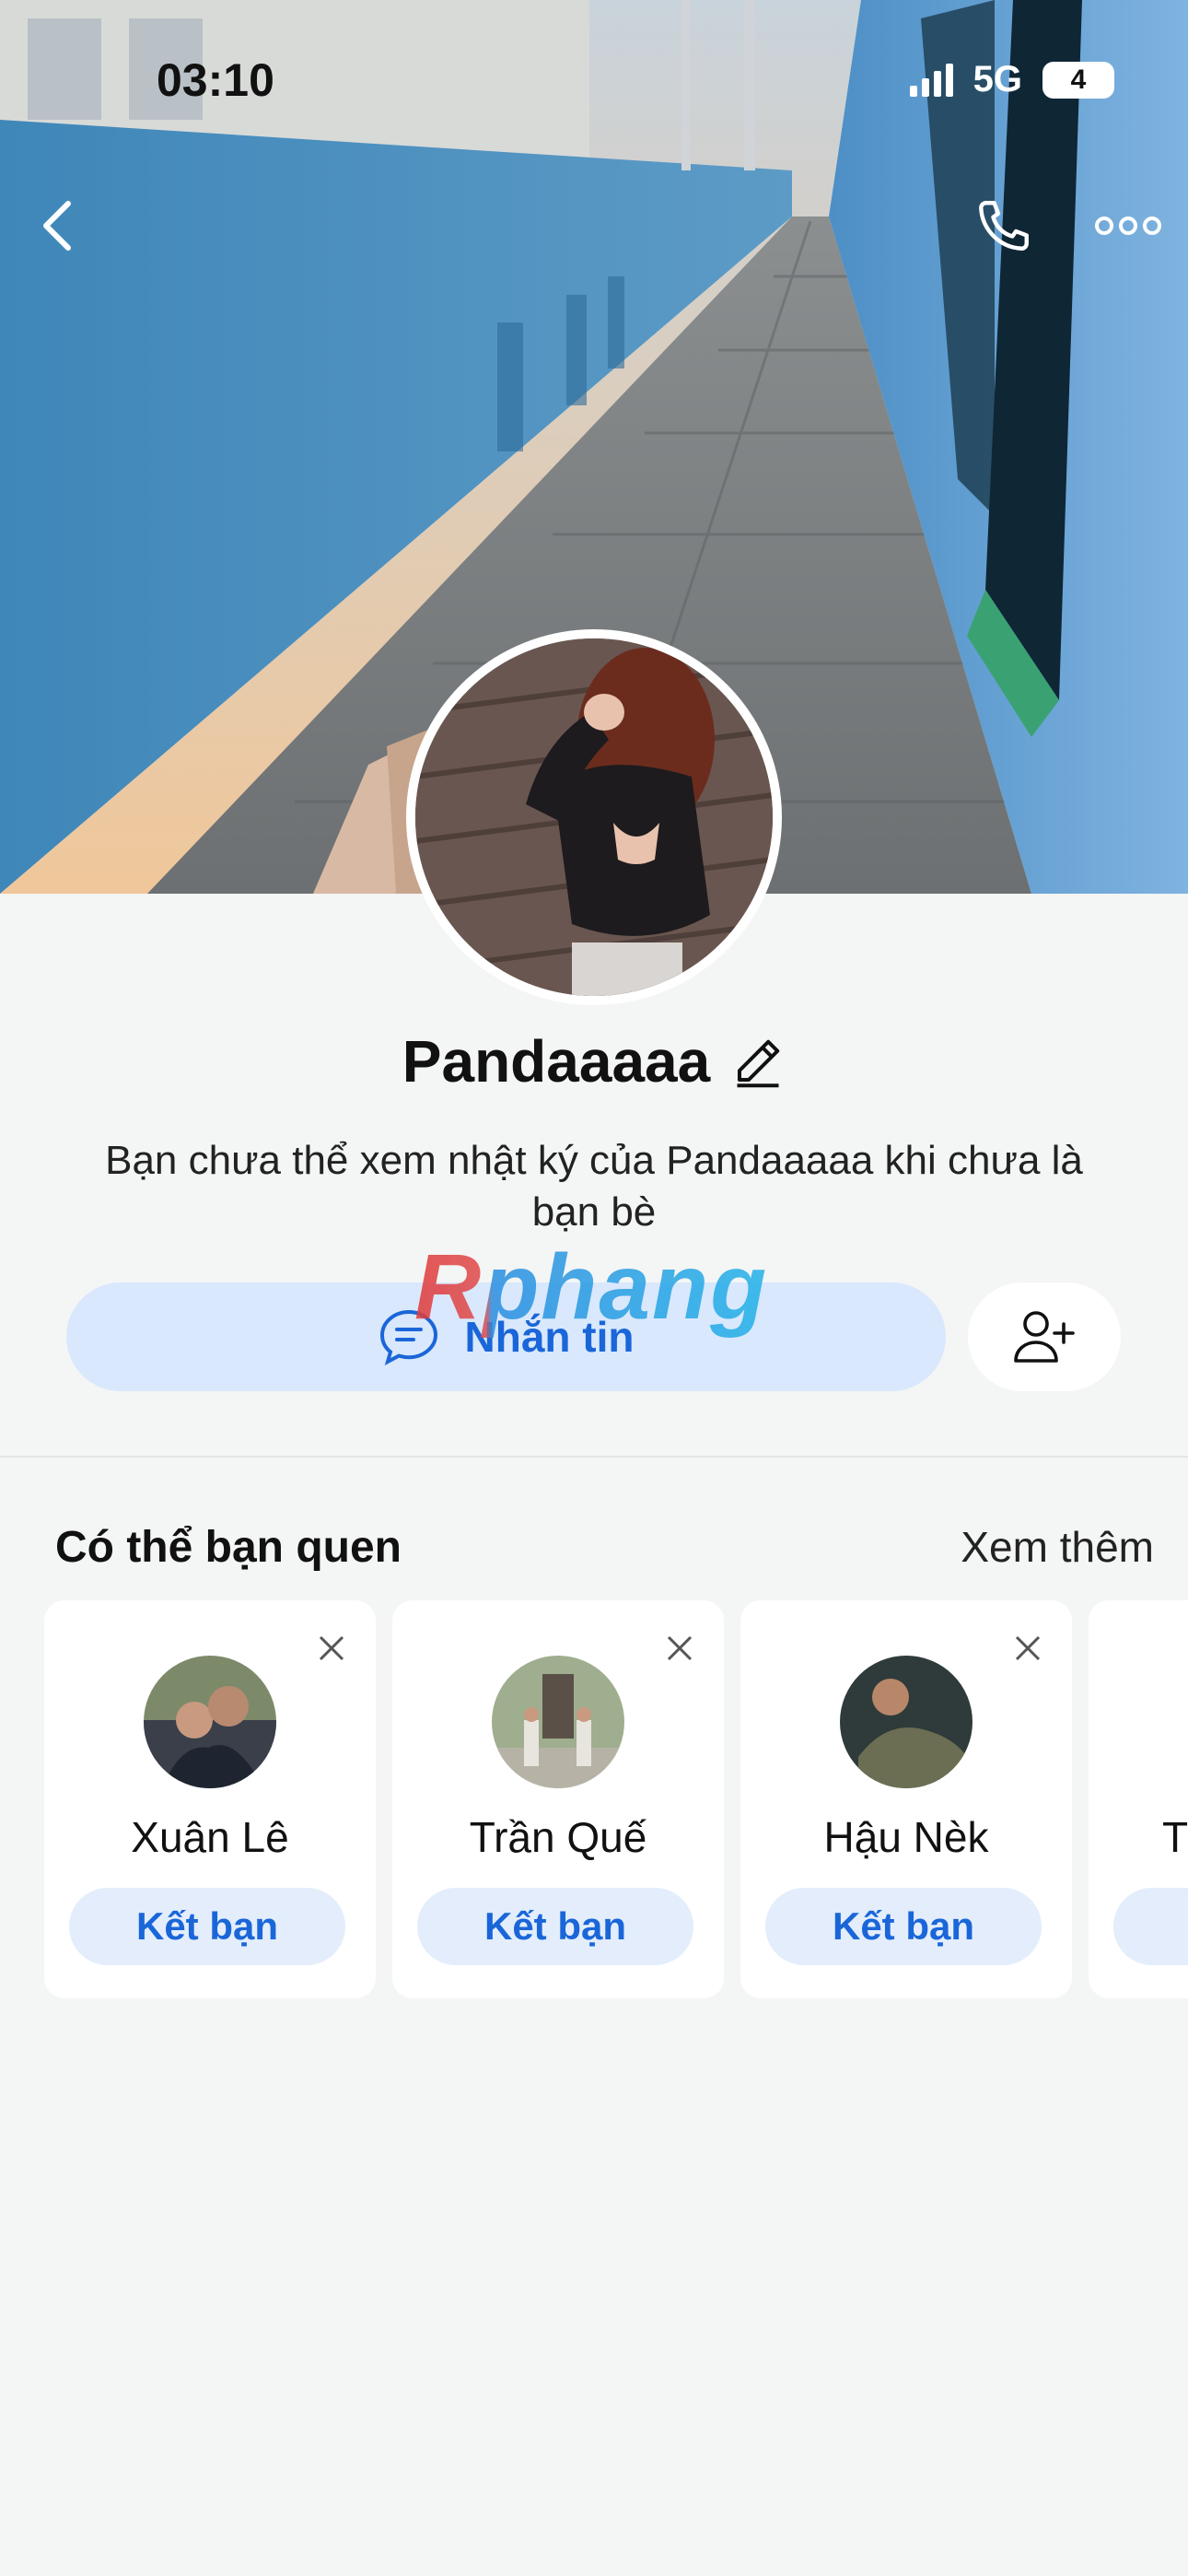 The width and height of the screenshot is (1188, 2576). I want to click on message-button: Nhắn tin, so click(506, 1336).